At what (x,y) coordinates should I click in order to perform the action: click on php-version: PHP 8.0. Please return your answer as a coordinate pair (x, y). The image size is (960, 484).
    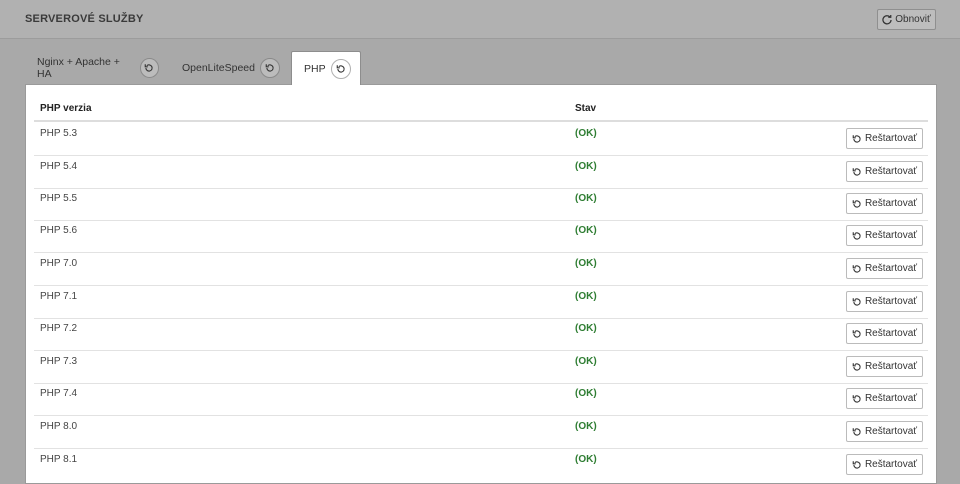
    Looking at the image, I should click on (59, 426).